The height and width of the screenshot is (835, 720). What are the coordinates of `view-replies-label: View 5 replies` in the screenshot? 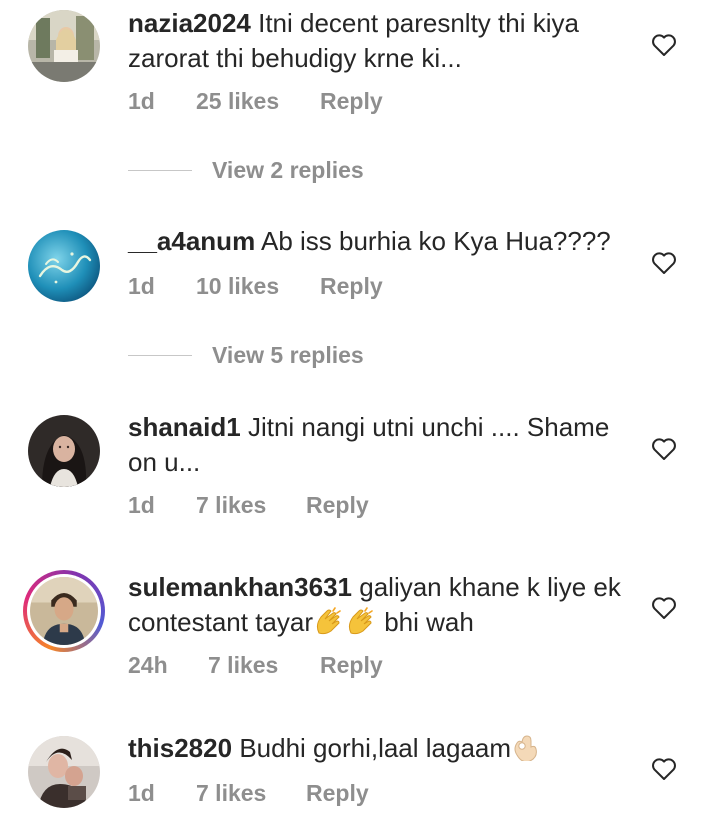 It's located at (288, 355).